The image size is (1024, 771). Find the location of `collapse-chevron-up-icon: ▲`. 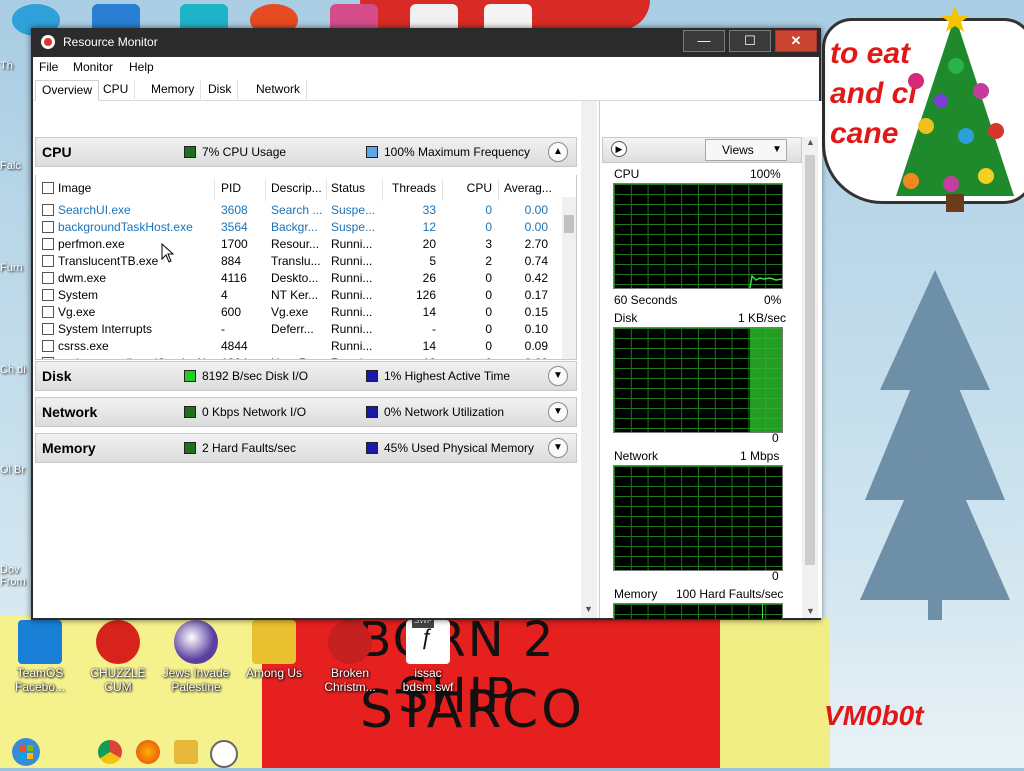

collapse-chevron-up-icon: ▲ is located at coordinates (558, 152).